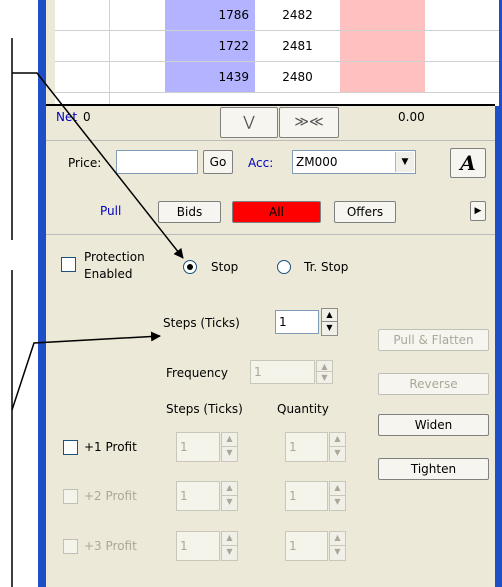 Image resolution: width=502 pixels, height=587 pixels. Describe the element at coordinates (98, 165) in the screenshot. I see `annotation-arrow-stop` at that location.